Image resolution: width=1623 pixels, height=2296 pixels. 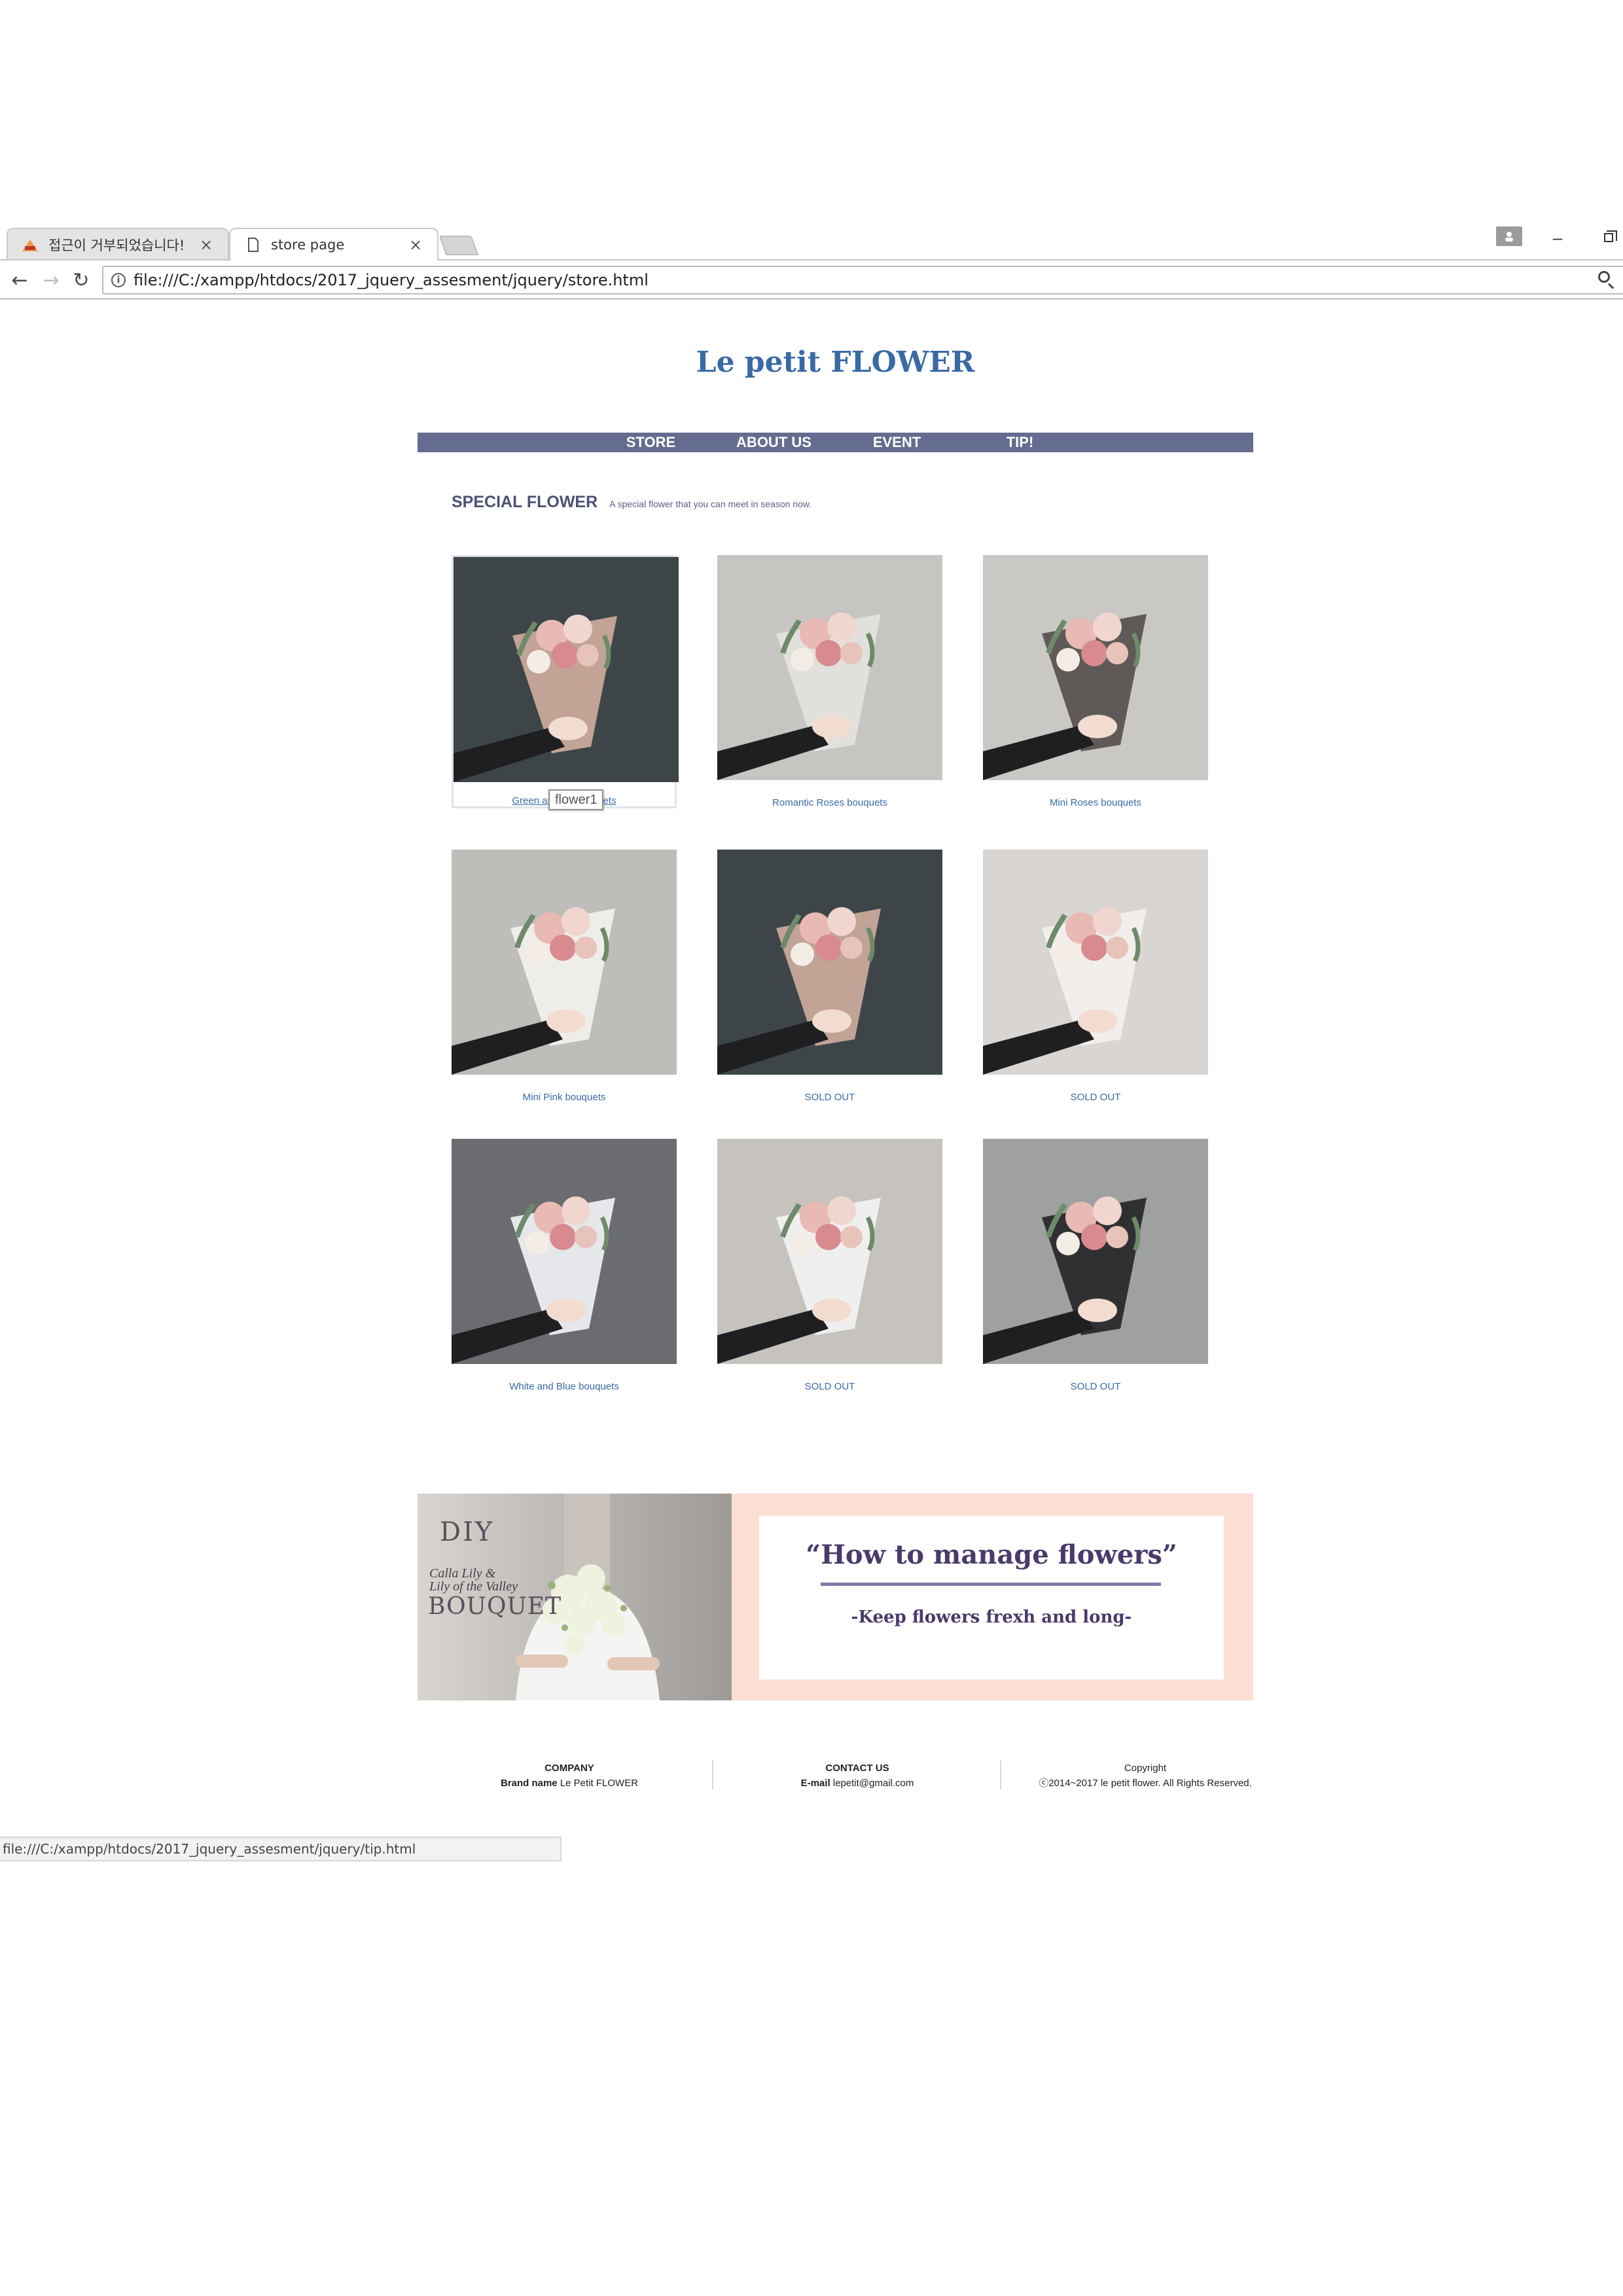 What do you see at coordinates (495, 1607) in the screenshot?
I see `banner-bouquet-text: BOUQUET` at bounding box center [495, 1607].